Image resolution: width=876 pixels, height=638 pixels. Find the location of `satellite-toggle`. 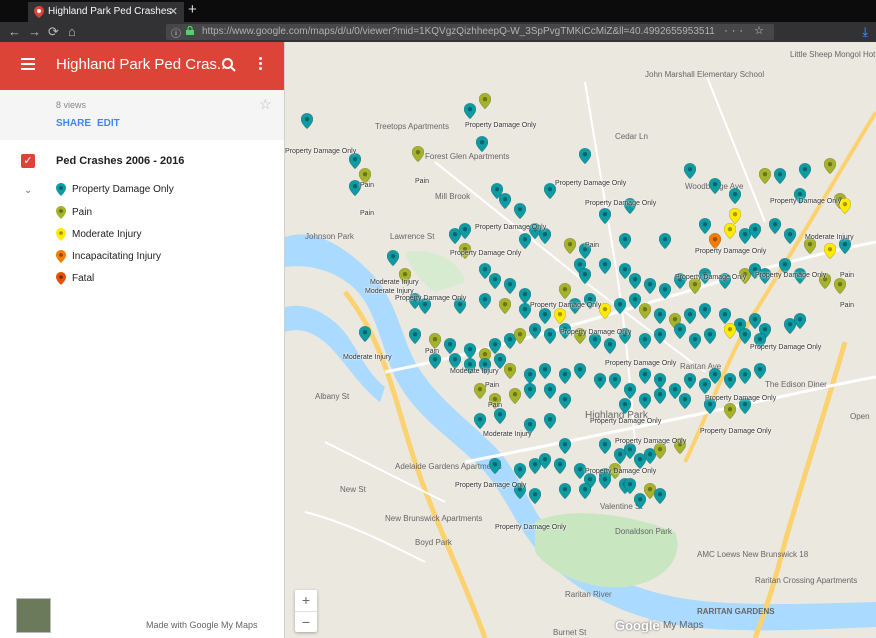

satellite-toggle is located at coordinates (33, 615).